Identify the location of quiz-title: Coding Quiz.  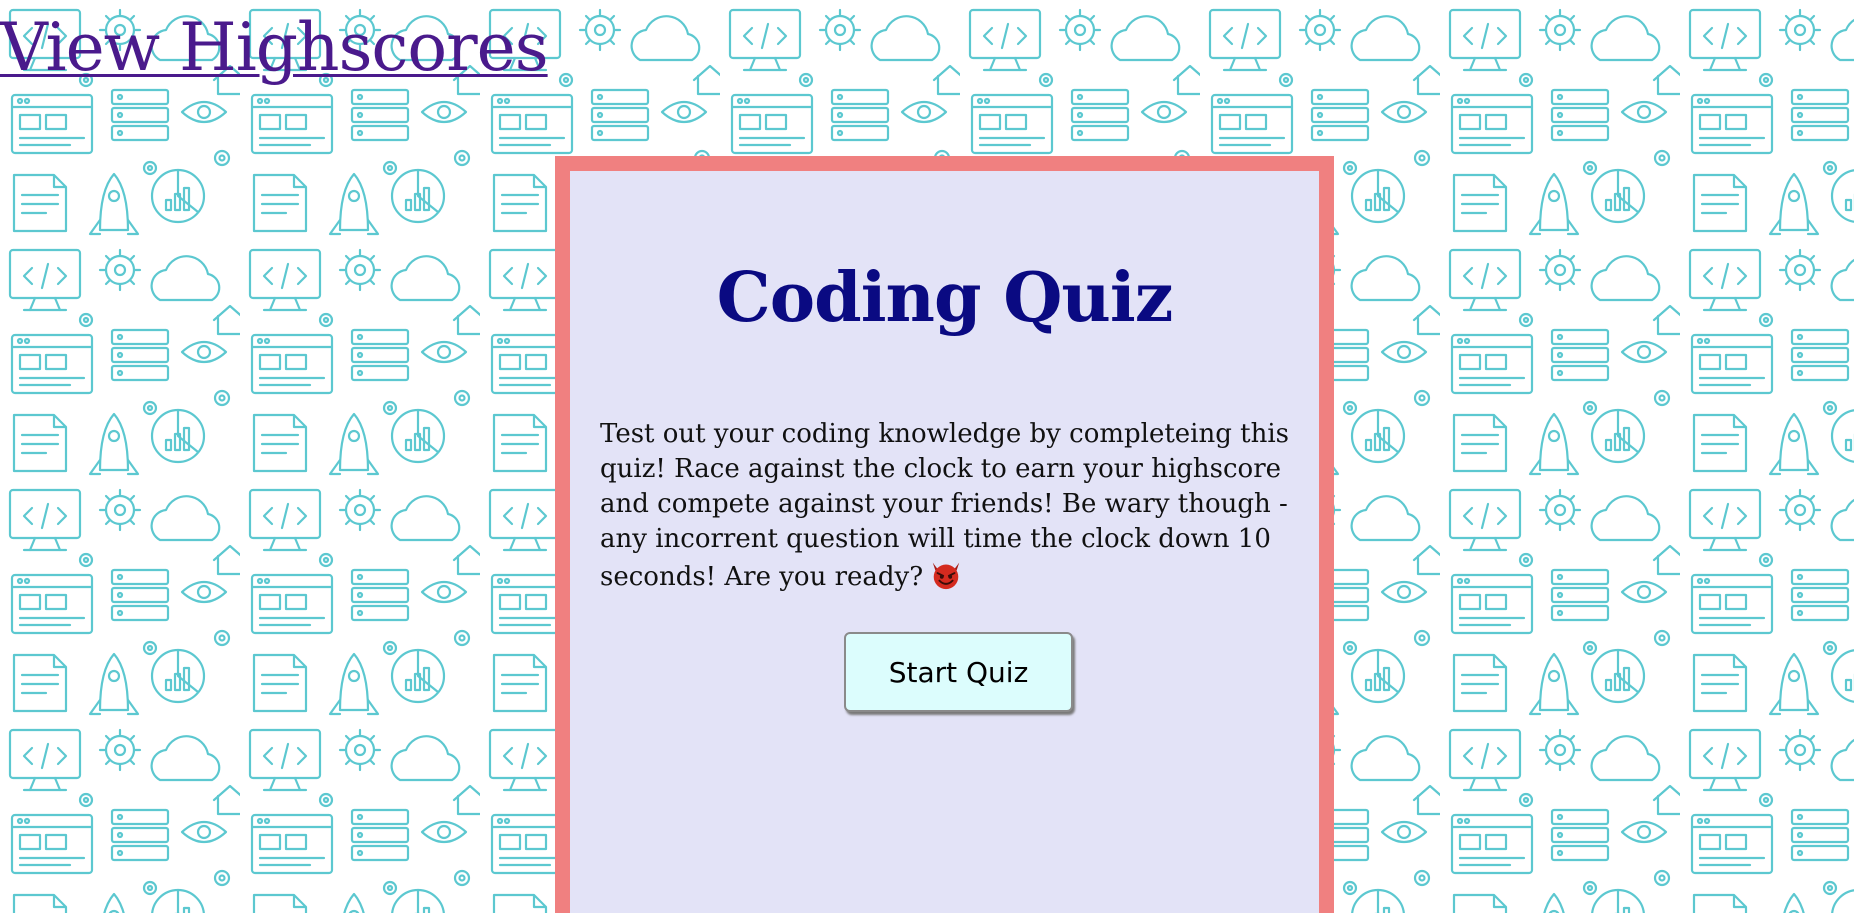
(945, 298).